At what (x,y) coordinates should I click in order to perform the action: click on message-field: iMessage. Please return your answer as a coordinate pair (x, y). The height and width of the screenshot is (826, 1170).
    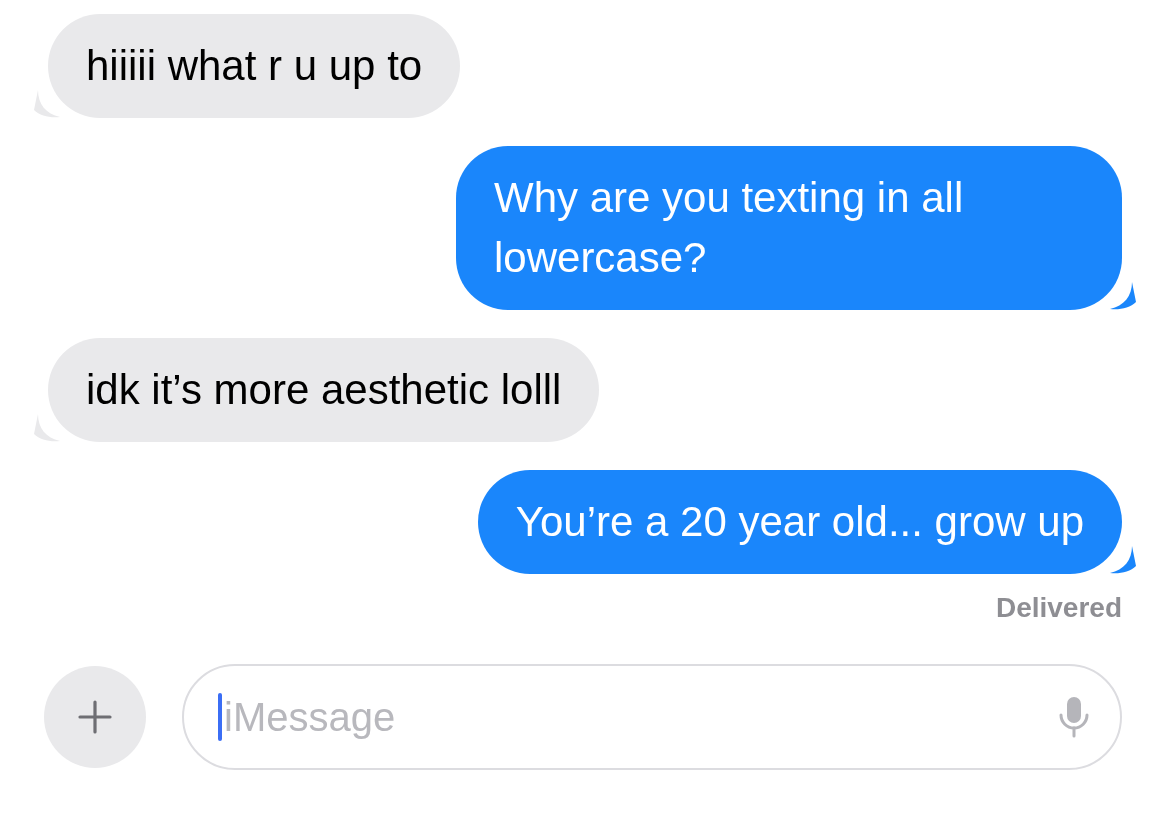
    Looking at the image, I should click on (652, 717).